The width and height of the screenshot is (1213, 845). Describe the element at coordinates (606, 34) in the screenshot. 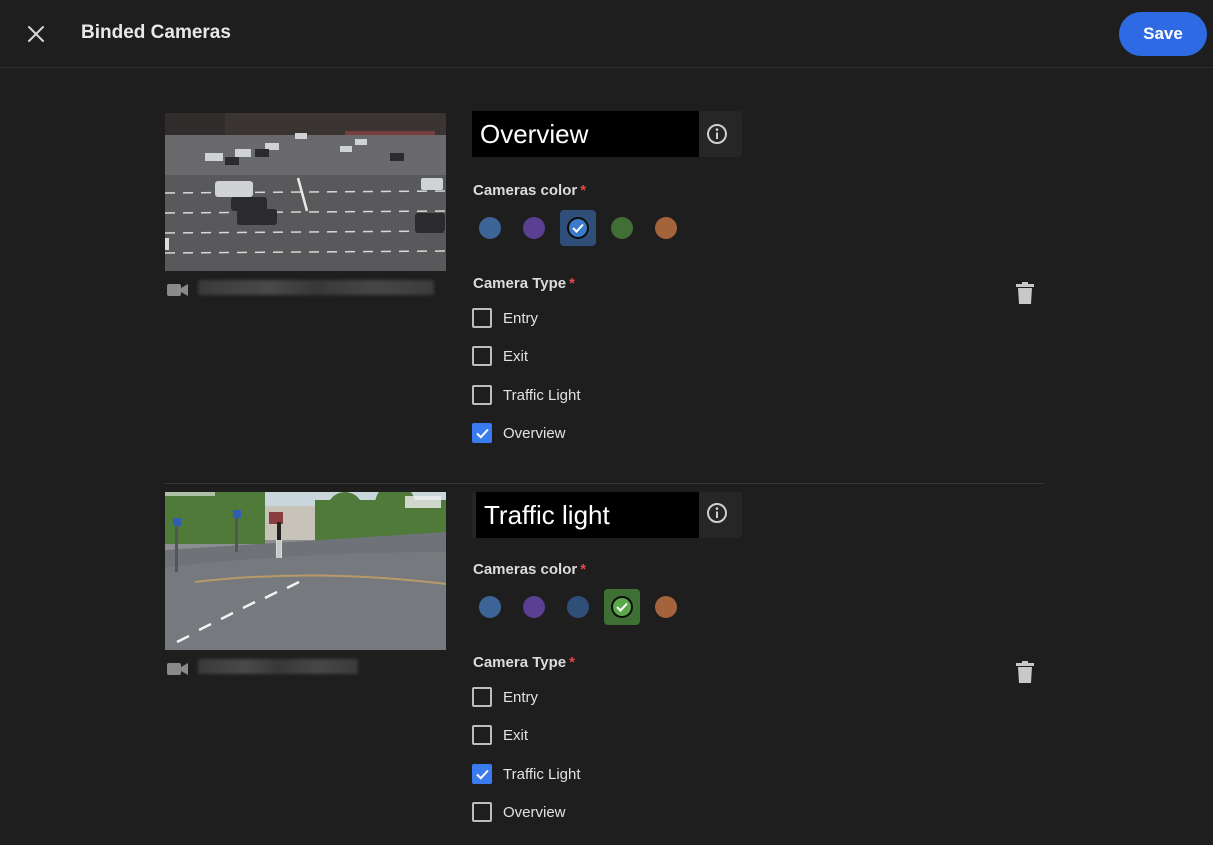

I see `app-header: Binded Cameras Save` at that location.